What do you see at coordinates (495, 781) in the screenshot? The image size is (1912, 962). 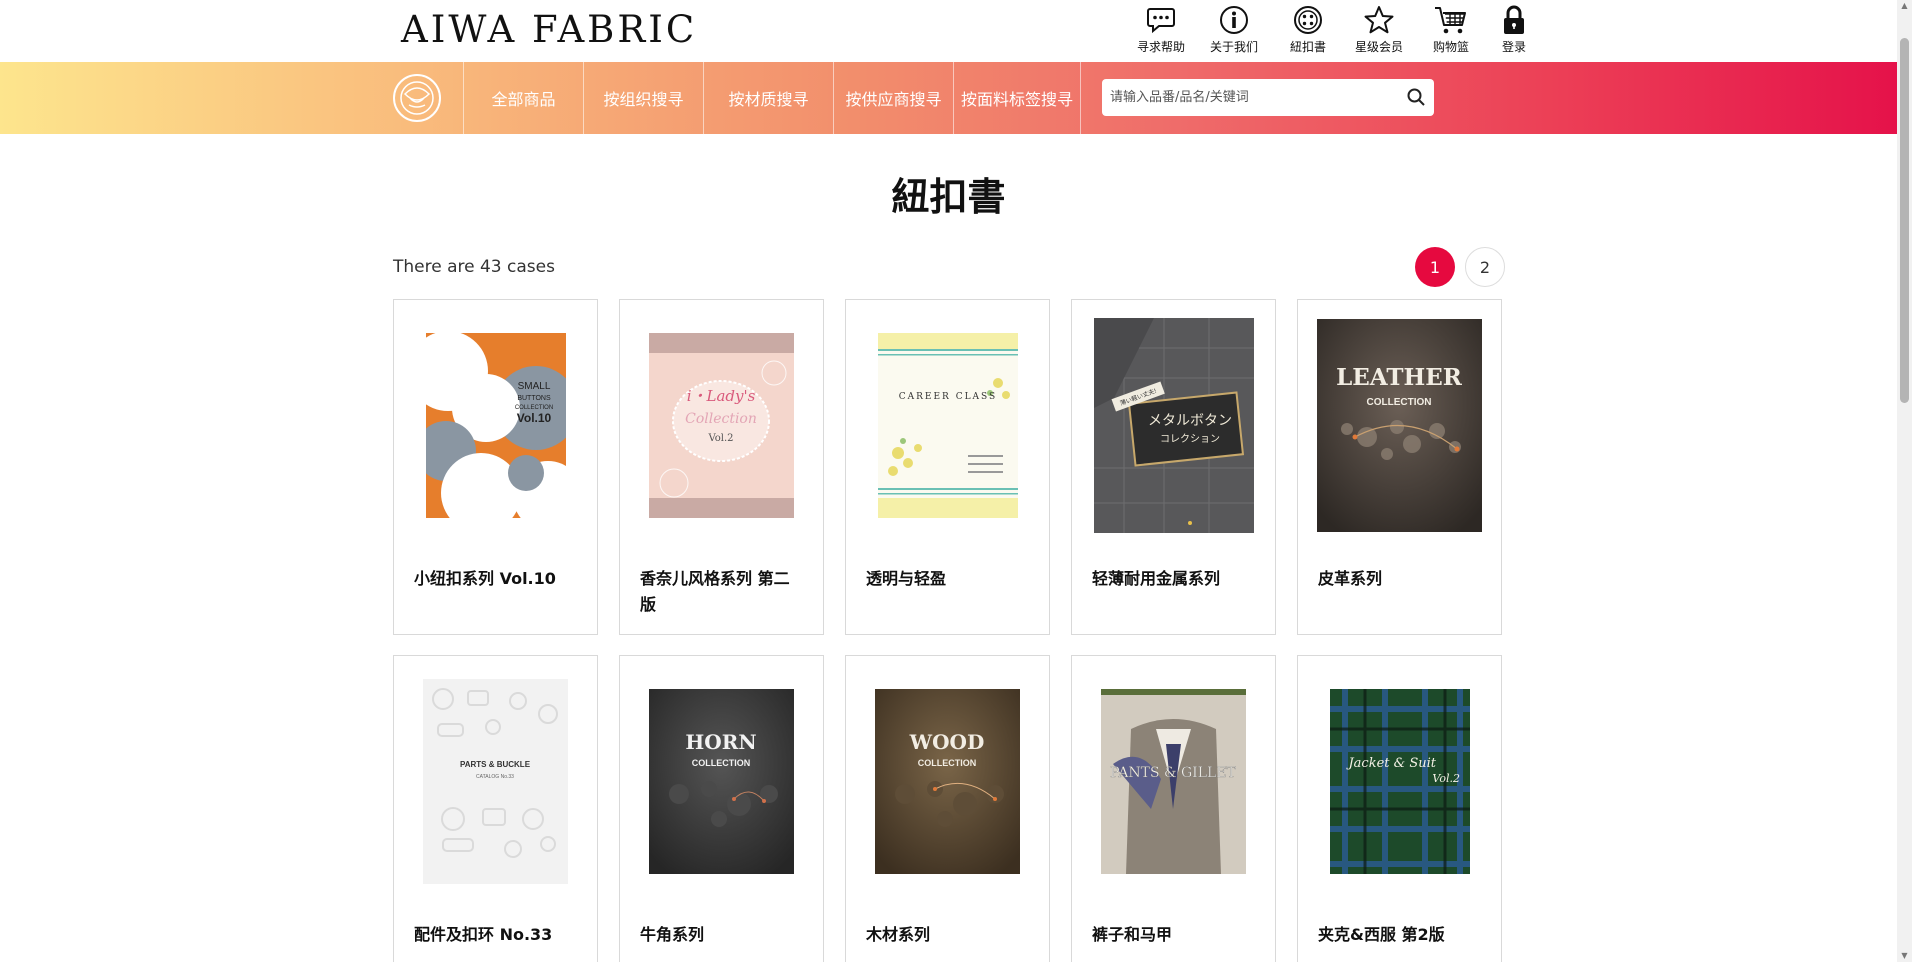 I see `catalog-cover: PARTS & BUCKLE CATALOG No.33` at bounding box center [495, 781].